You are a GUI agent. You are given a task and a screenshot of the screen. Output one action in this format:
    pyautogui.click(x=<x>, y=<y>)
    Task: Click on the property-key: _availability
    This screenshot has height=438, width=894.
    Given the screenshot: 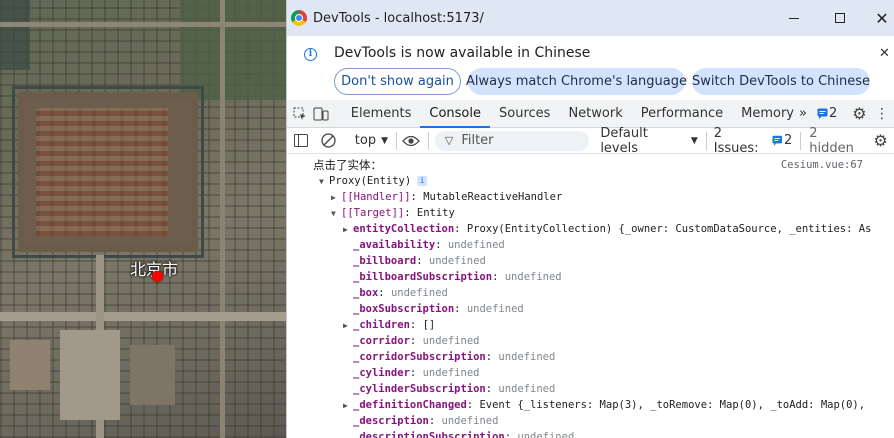 What is the action you would take?
    pyautogui.click(x=394, y=245)
    